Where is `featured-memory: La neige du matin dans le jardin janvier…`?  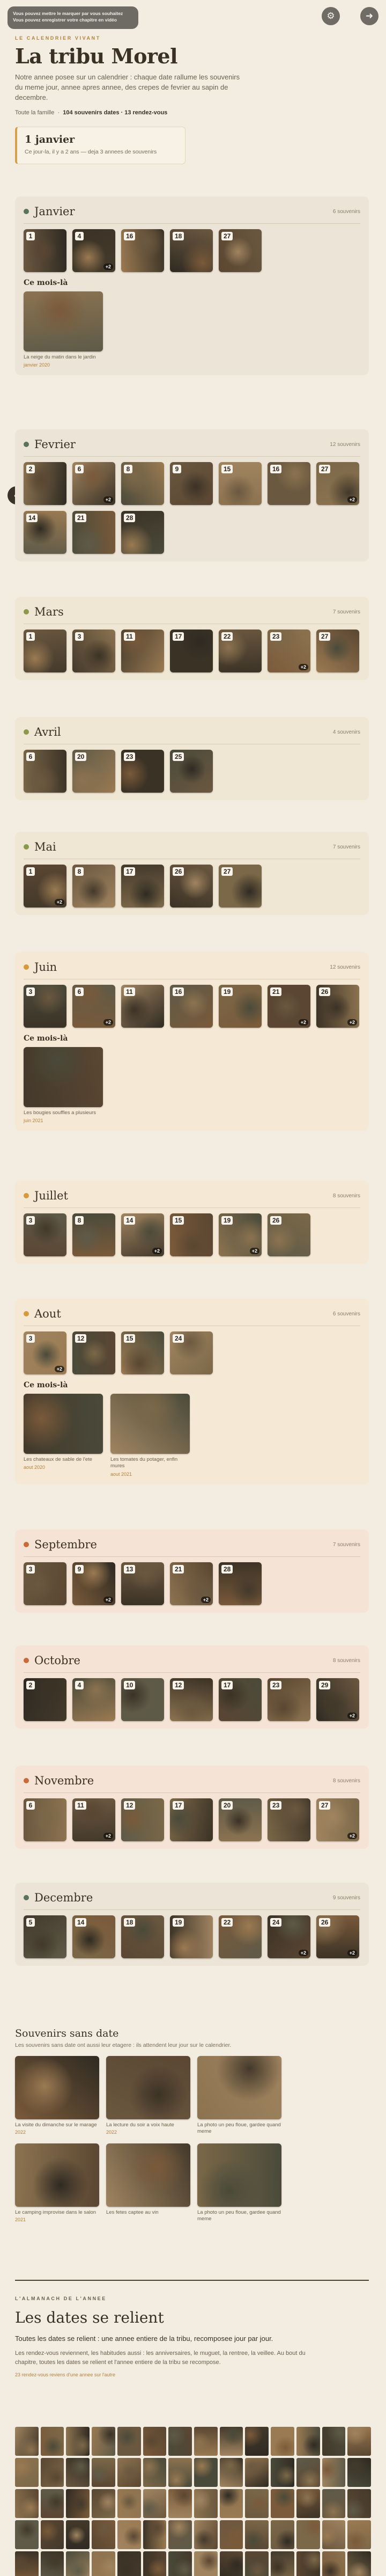 featured-memory: La neige du matin dans le jardin janvier… is located at coordinates (63, 329).